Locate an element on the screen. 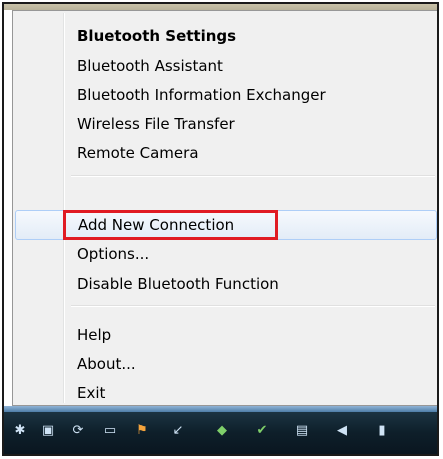 The image size is (443, 459). network-icon: ▣ is located at coordinates (48, 431).